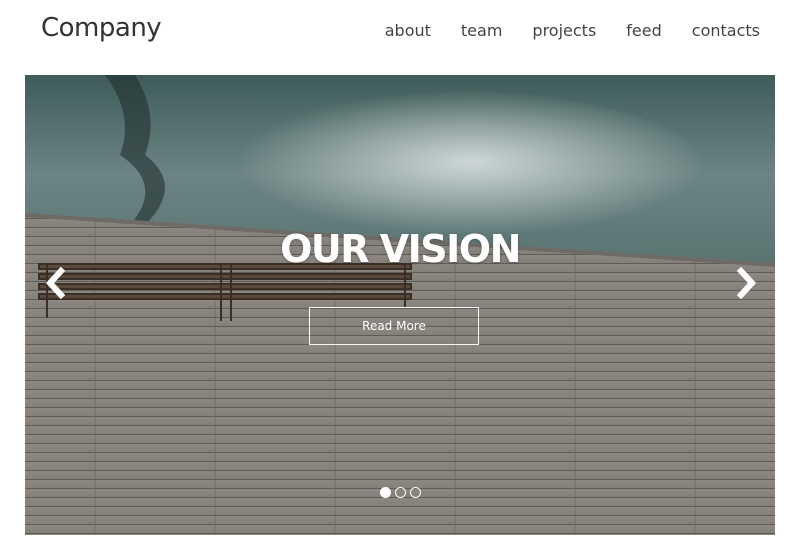  I want to click on chevron-right-icon, so click(746, 283).